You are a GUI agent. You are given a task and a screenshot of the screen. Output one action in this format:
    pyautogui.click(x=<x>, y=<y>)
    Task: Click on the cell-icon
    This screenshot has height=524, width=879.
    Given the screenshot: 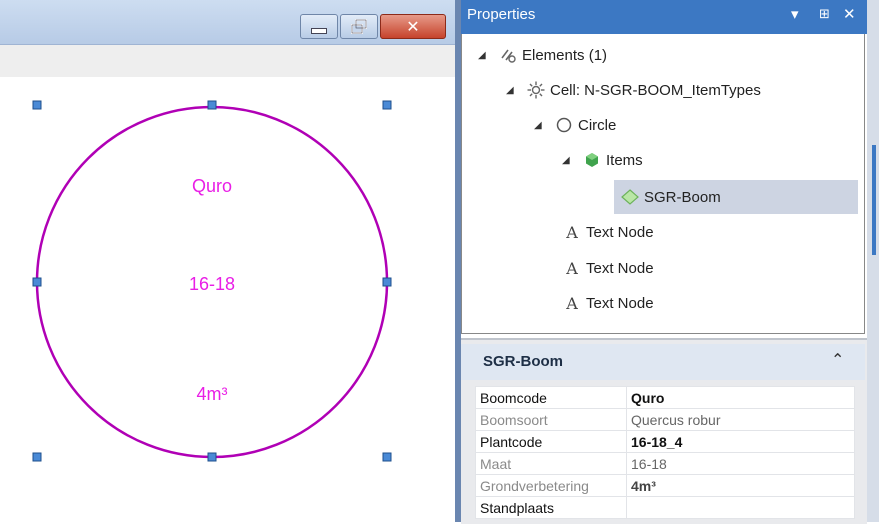 What is the action you would take?
    pyautogui.click(x=536, y=90)
    